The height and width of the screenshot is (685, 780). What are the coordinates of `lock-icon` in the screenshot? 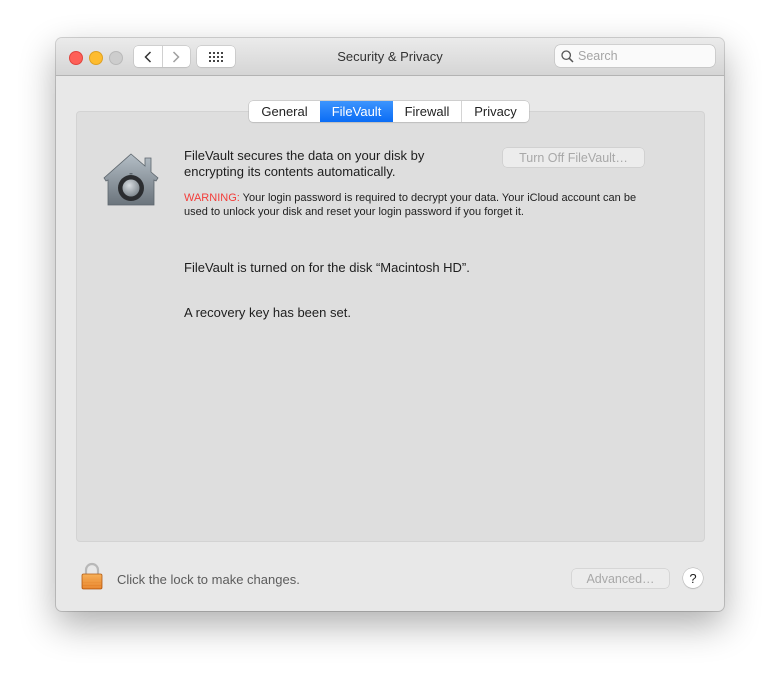 It's located at (92, 578).